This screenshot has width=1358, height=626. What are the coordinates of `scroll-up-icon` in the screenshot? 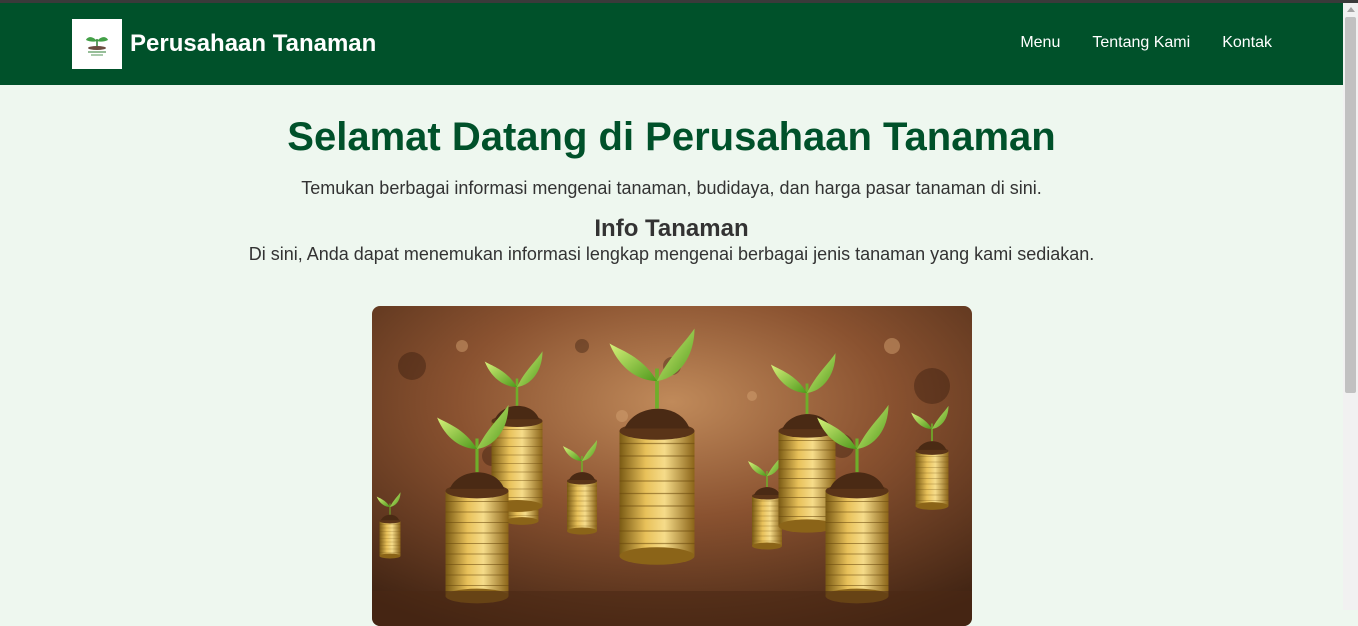 It's located at (1351, 9).